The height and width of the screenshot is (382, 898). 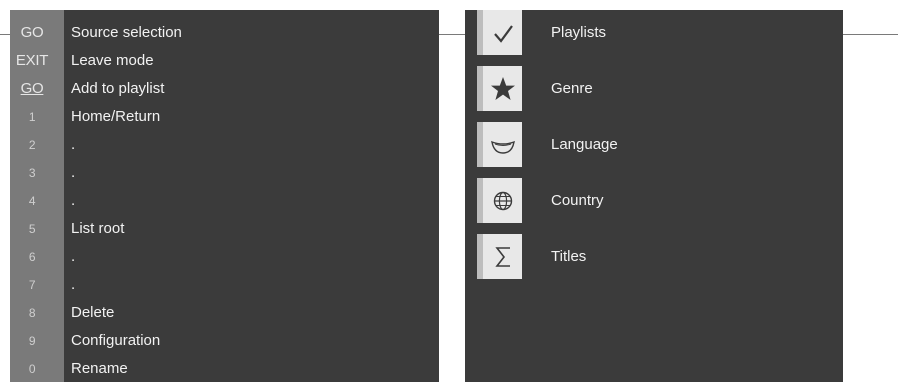 What do you see at coordinates (572, 88) in the screenshot?
I see `menu-label-genre: Genre` at bounding box center [572, 88].